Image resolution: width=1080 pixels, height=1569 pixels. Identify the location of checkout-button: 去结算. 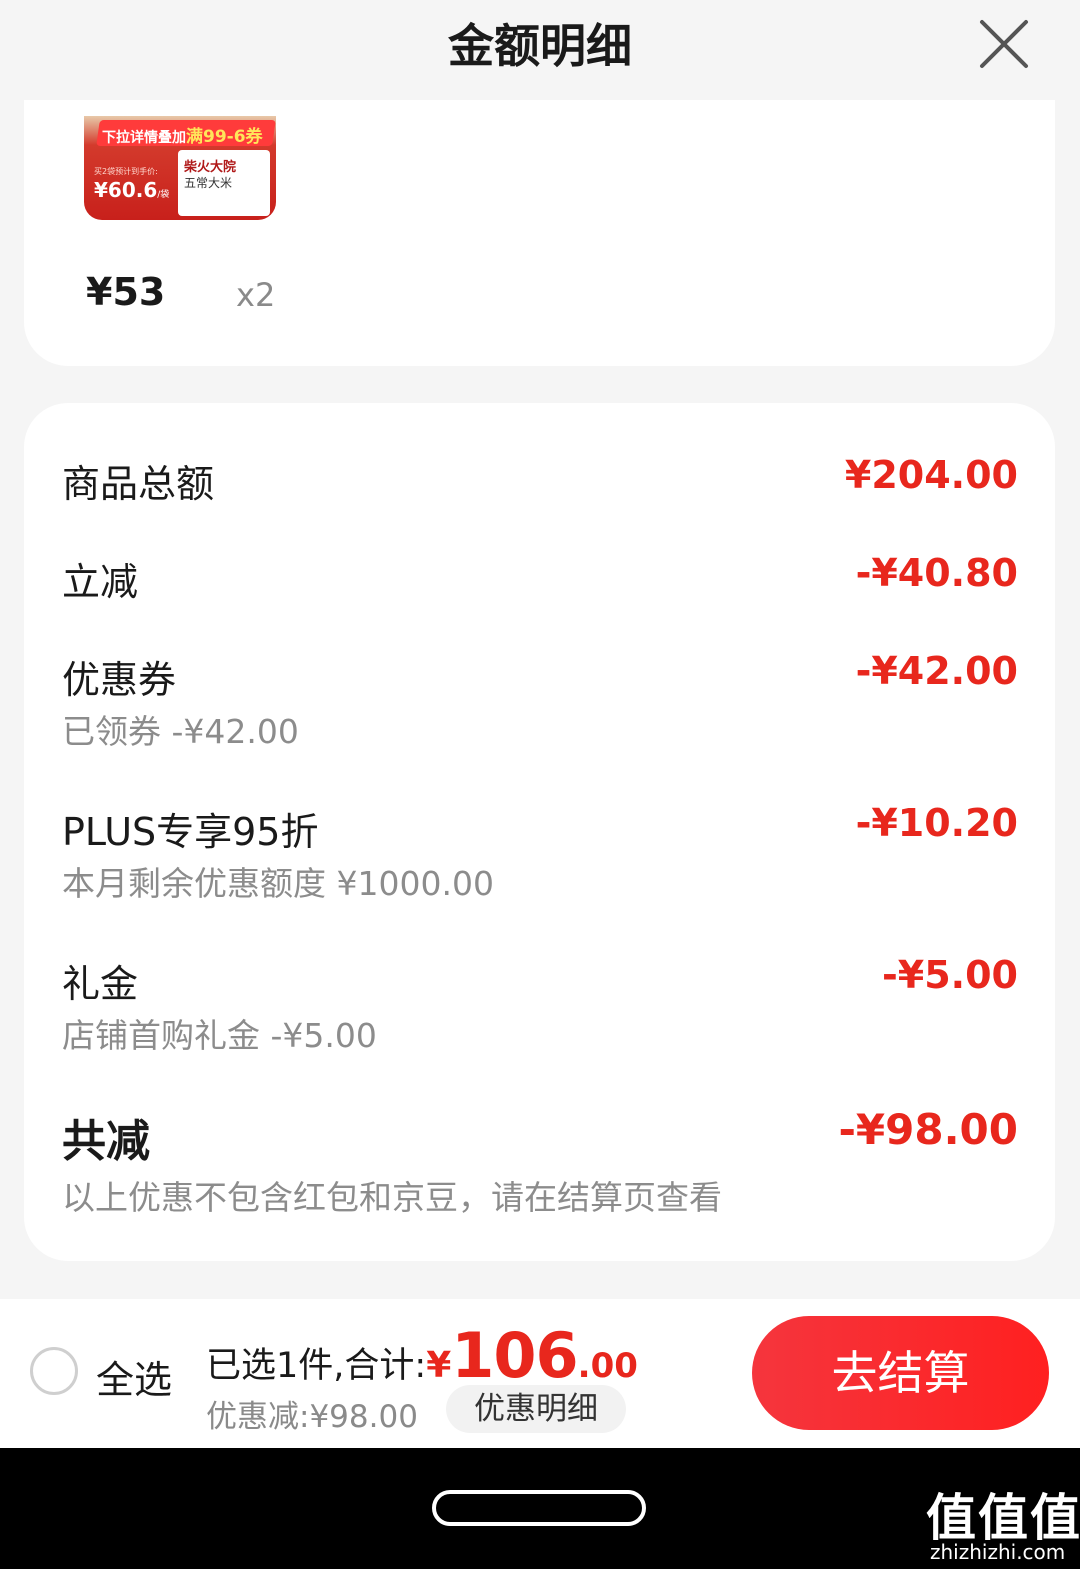
(900, 1373).